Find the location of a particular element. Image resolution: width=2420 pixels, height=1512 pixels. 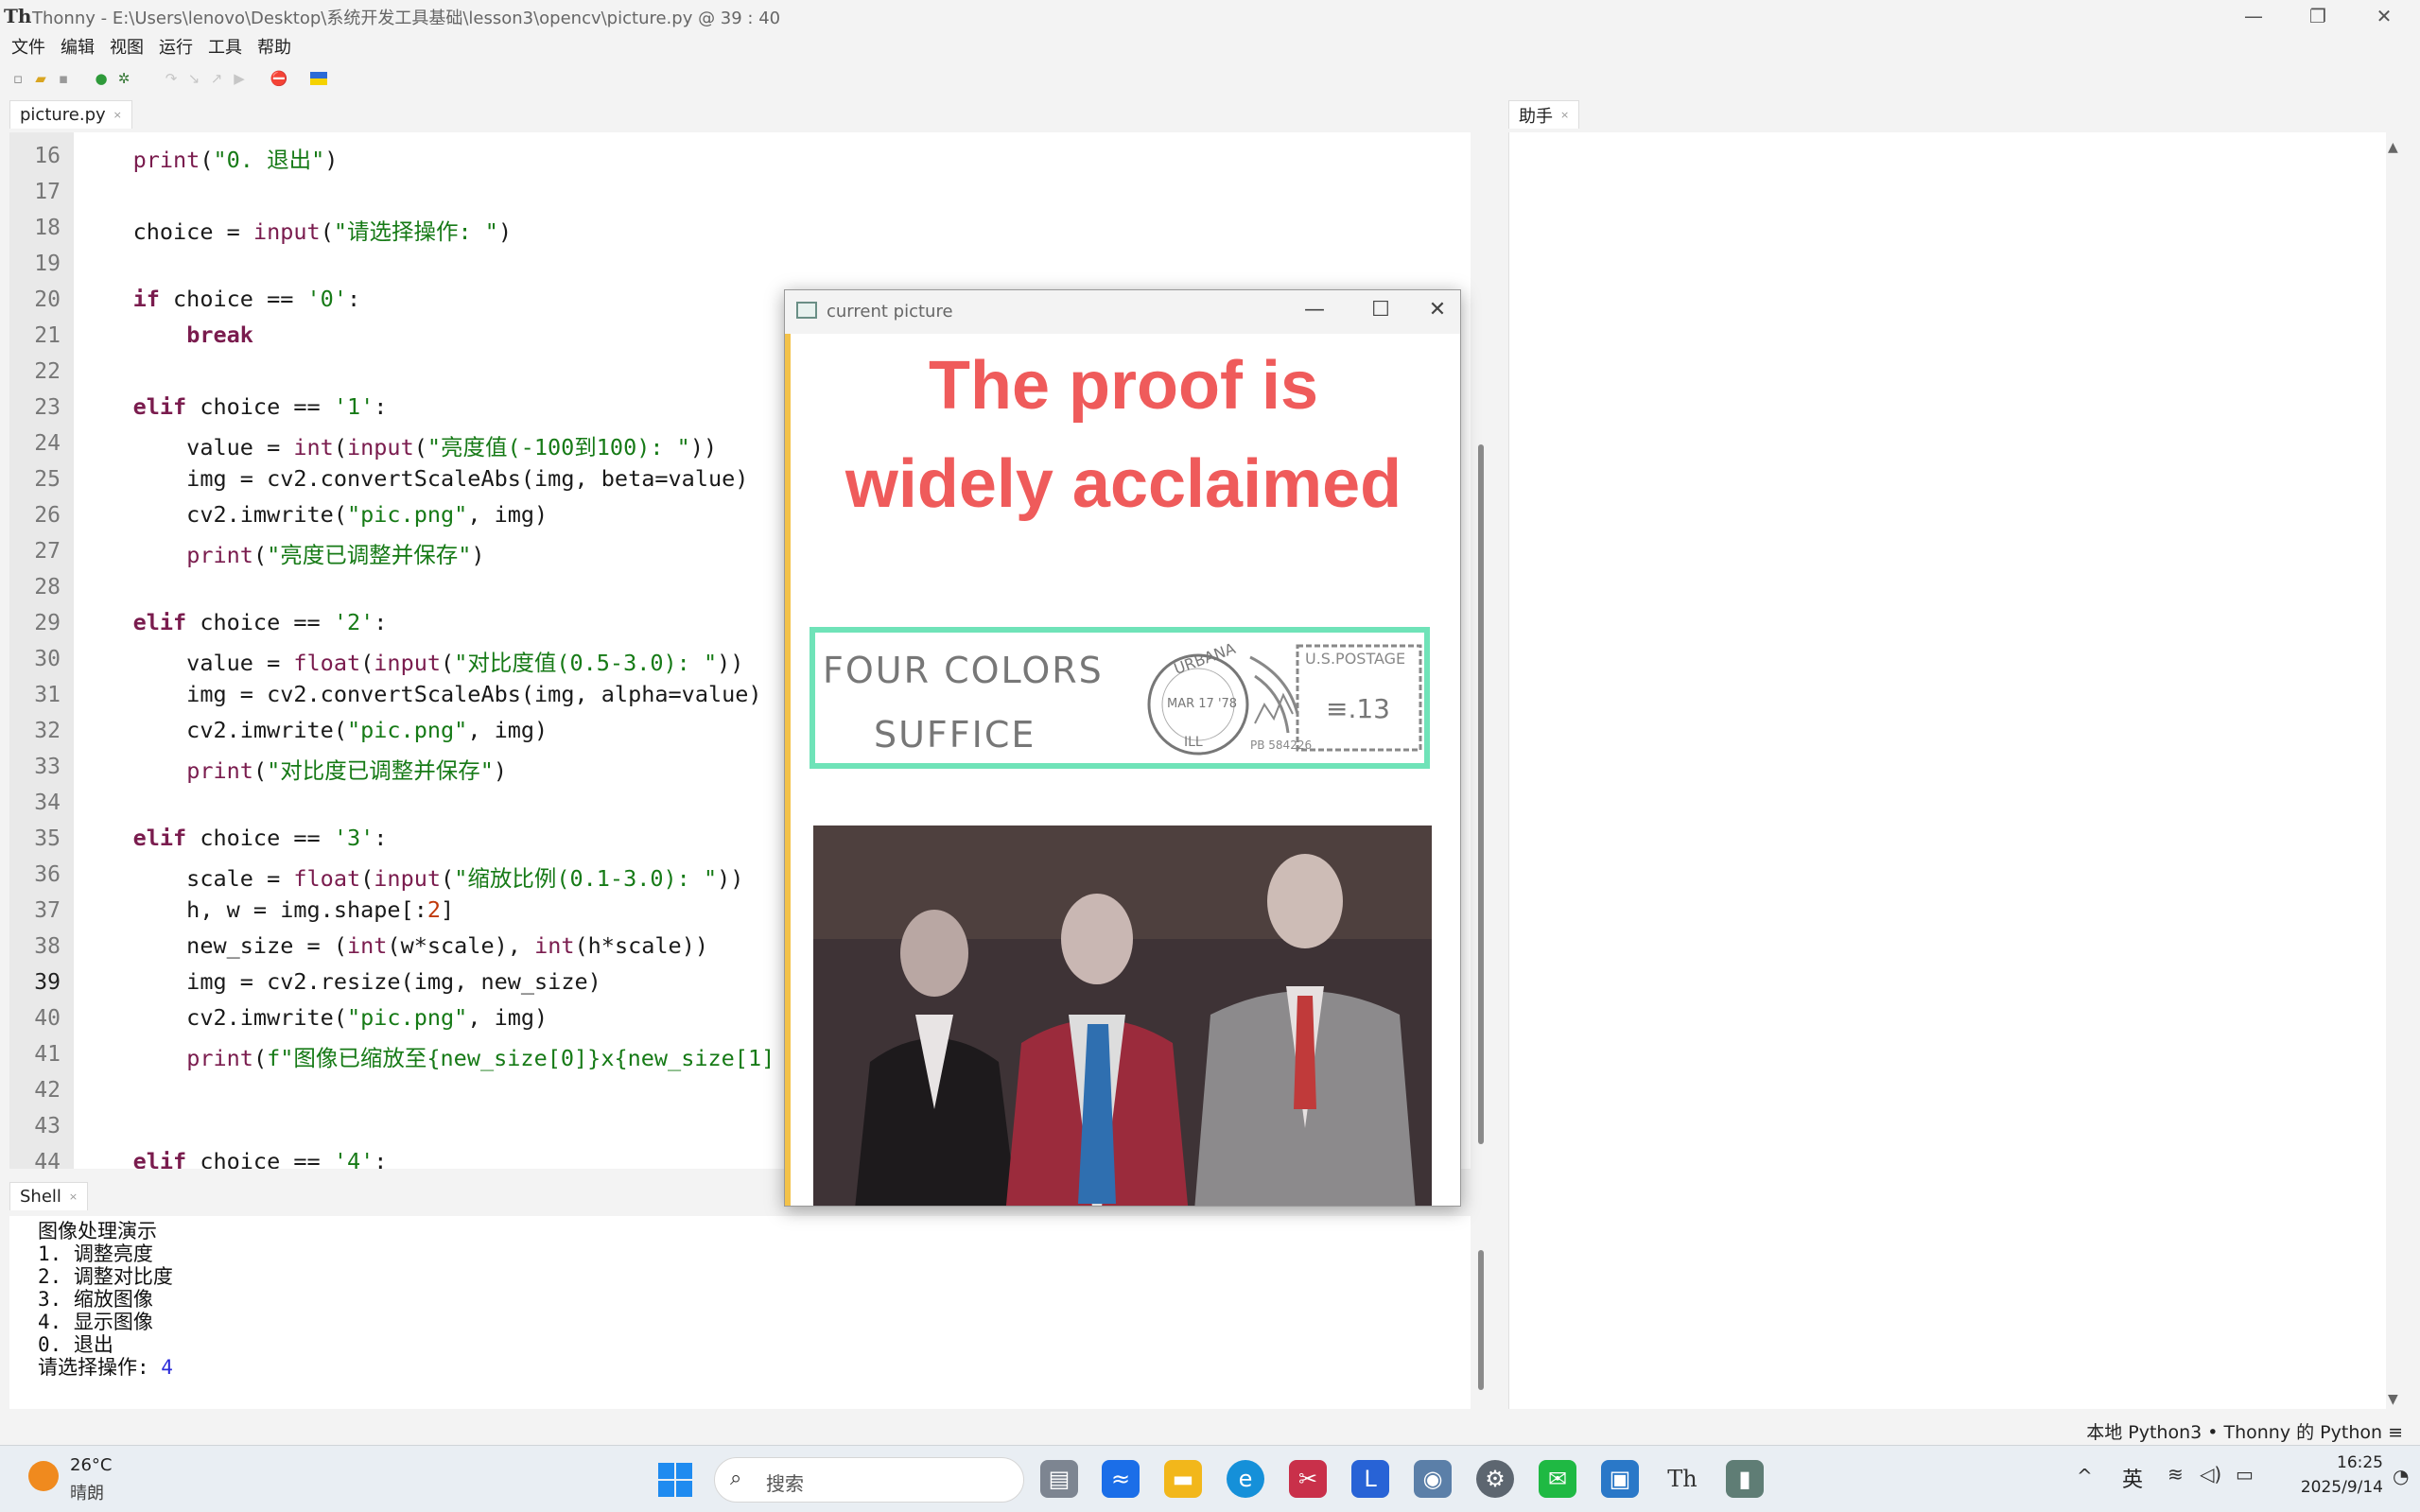

edge-icon: e is located at coordinates (1245, 1479).